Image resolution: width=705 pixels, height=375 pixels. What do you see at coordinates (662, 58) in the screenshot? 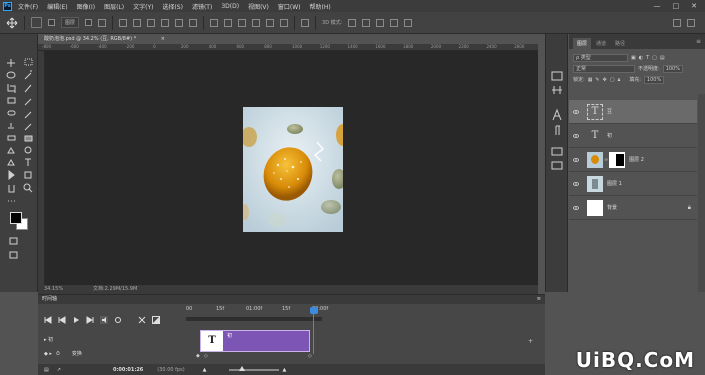
I see `filter-smart-icon: ▤` at bounding box center [662, 58].